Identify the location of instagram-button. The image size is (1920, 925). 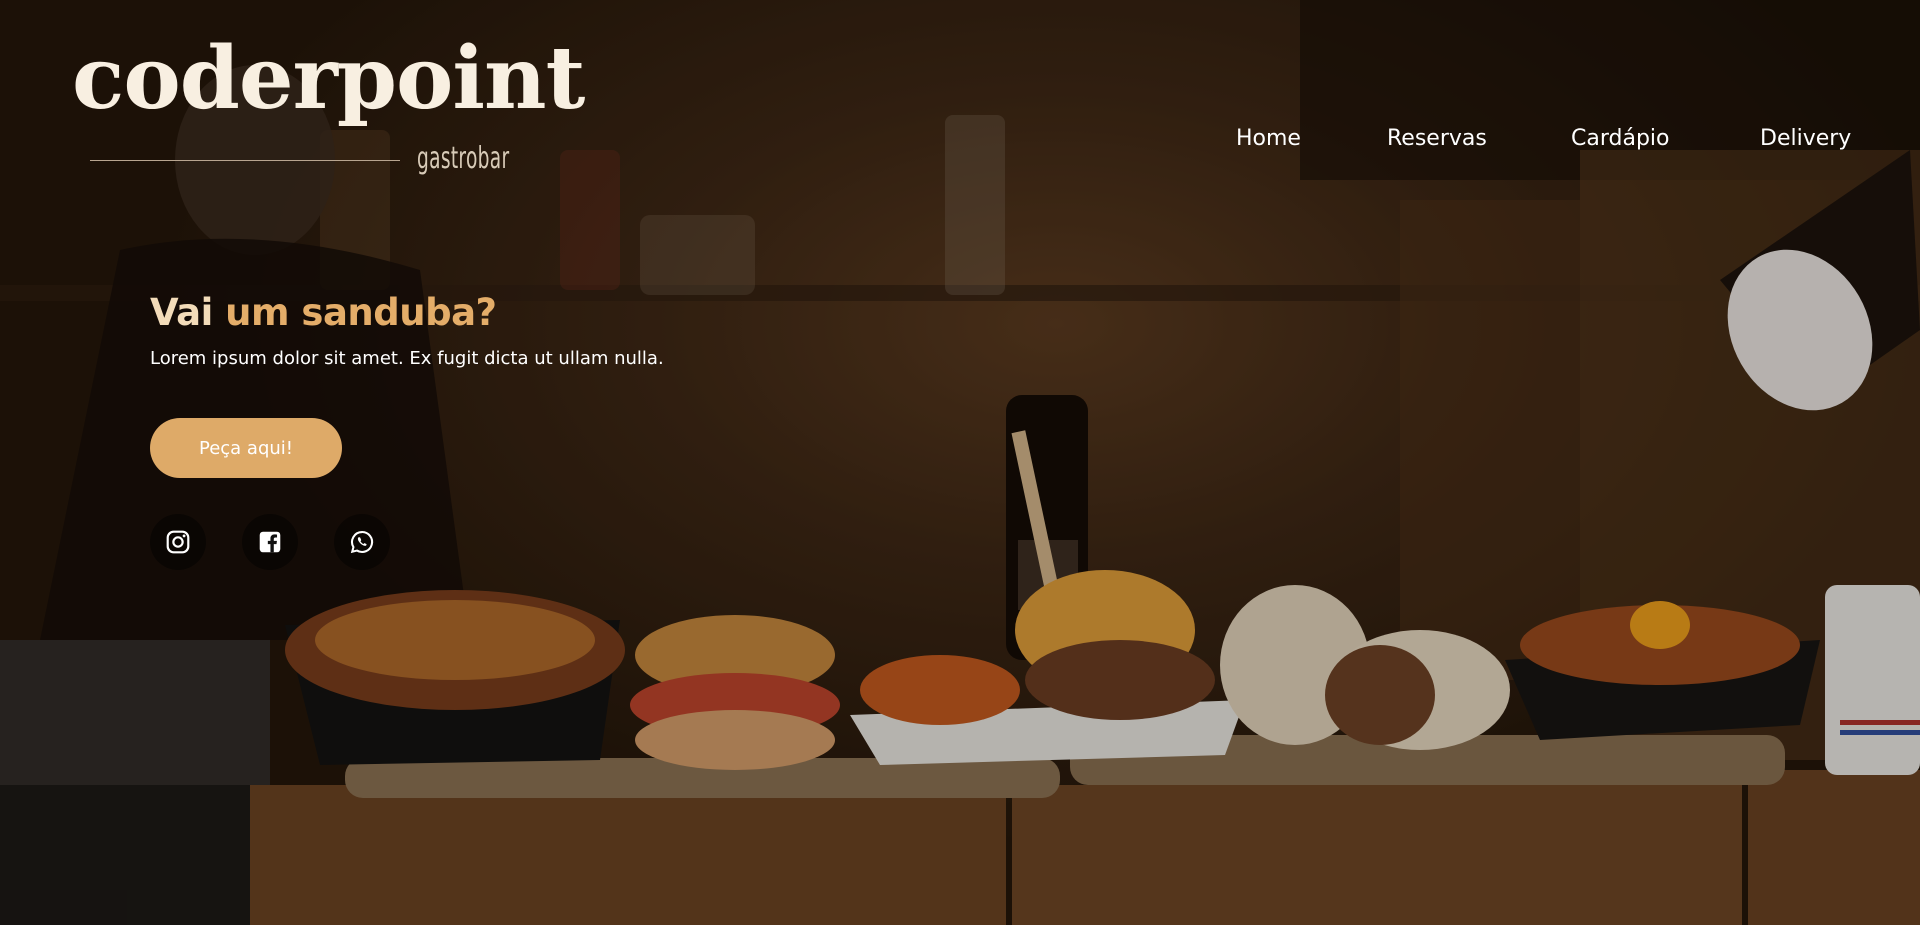
(178, 542).